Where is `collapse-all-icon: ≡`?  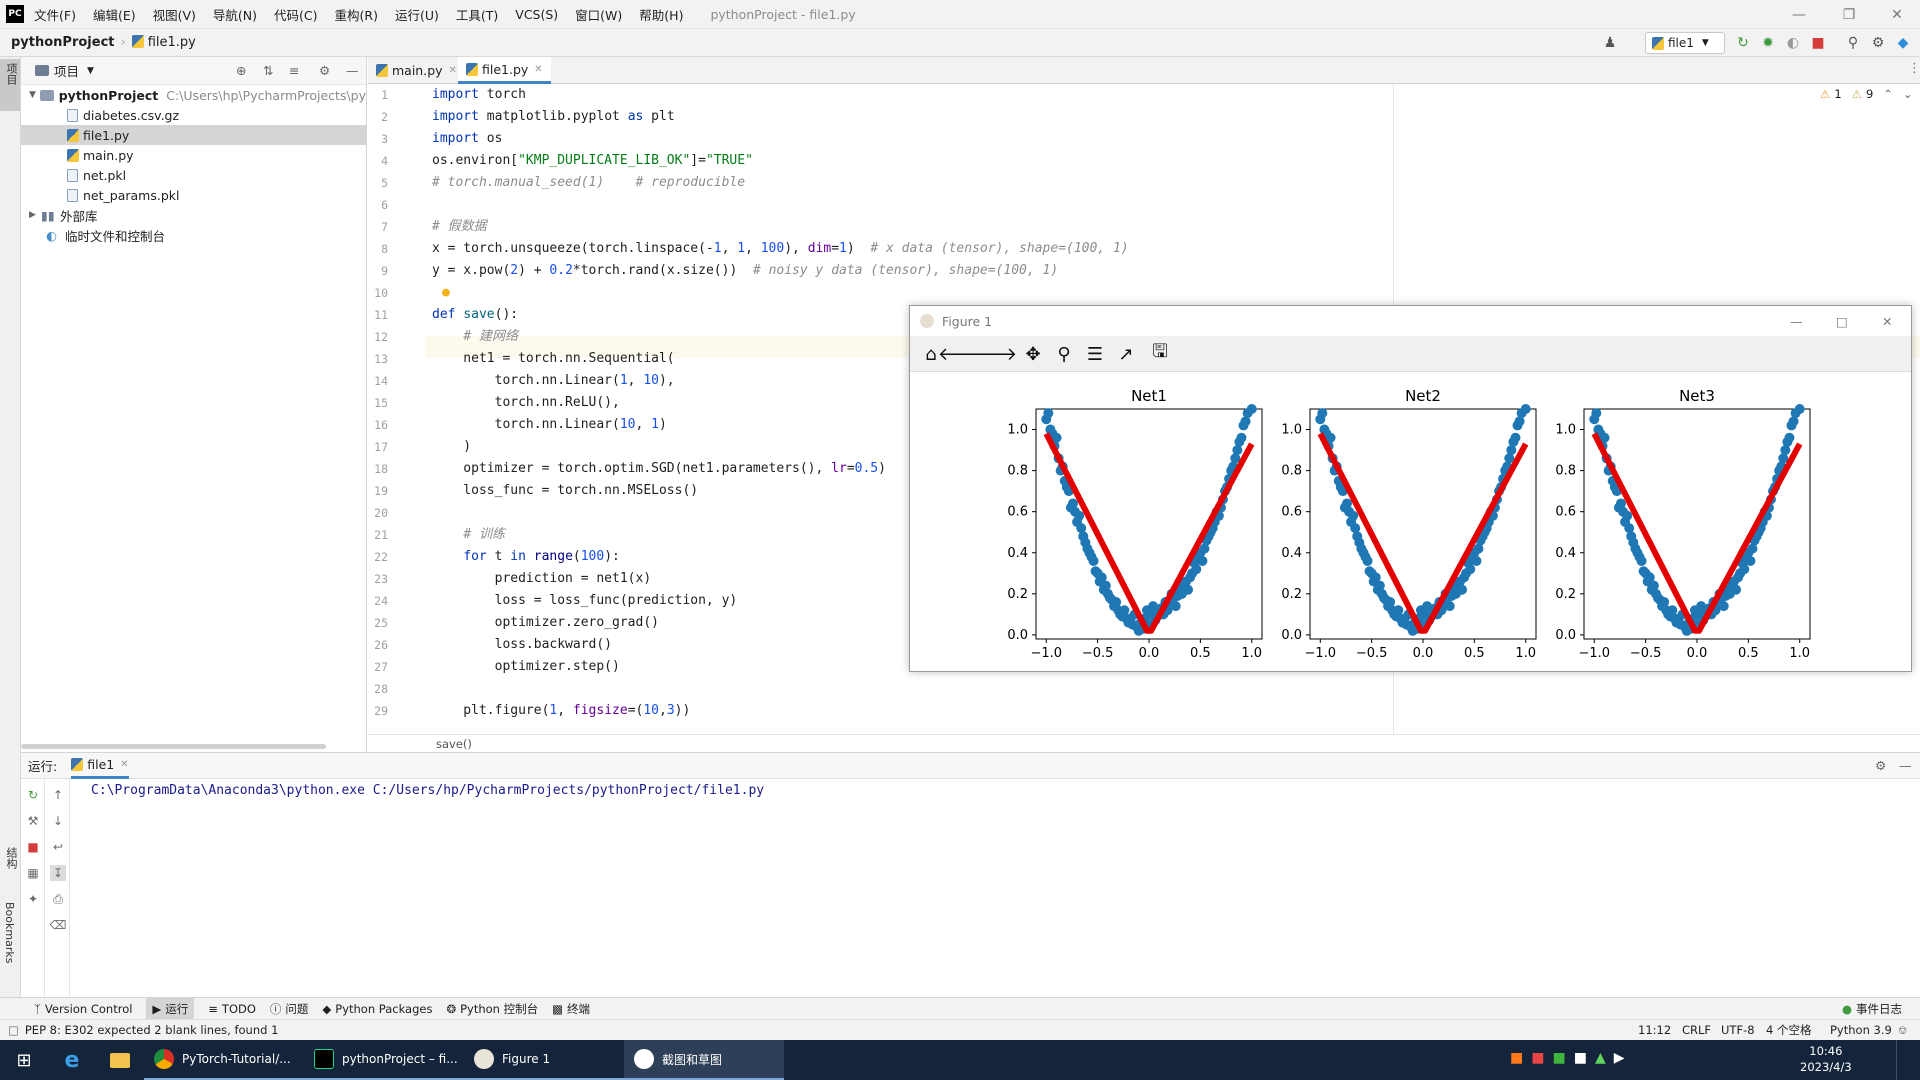 collapse-all-icon: ≡ is located at coordinates (294, 70).